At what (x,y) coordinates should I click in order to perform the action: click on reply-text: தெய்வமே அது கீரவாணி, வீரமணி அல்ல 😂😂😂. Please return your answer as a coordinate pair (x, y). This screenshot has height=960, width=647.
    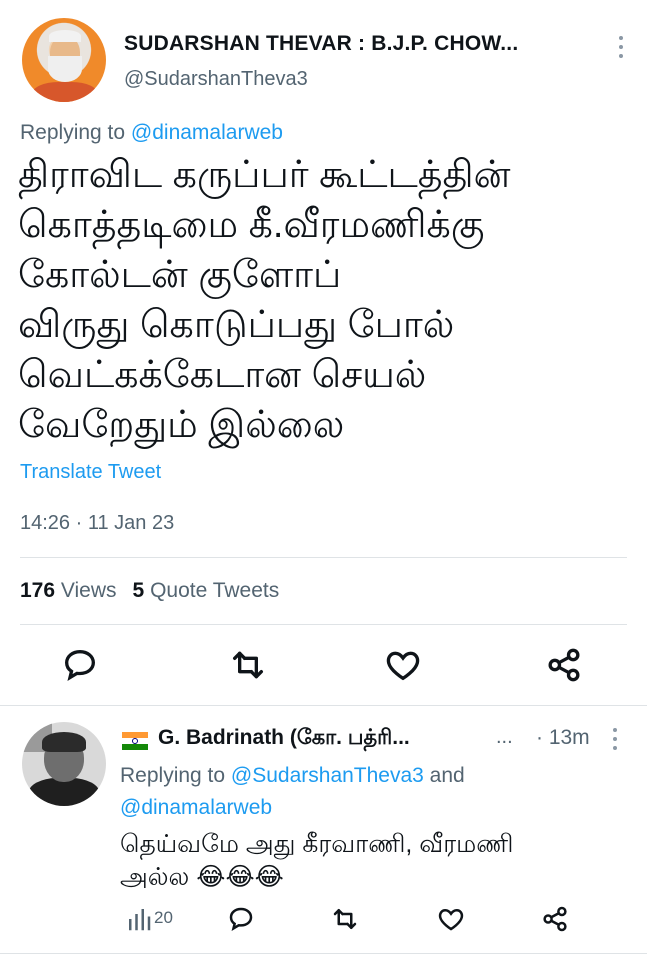
    Looking at the image, I should click on (370, 861).